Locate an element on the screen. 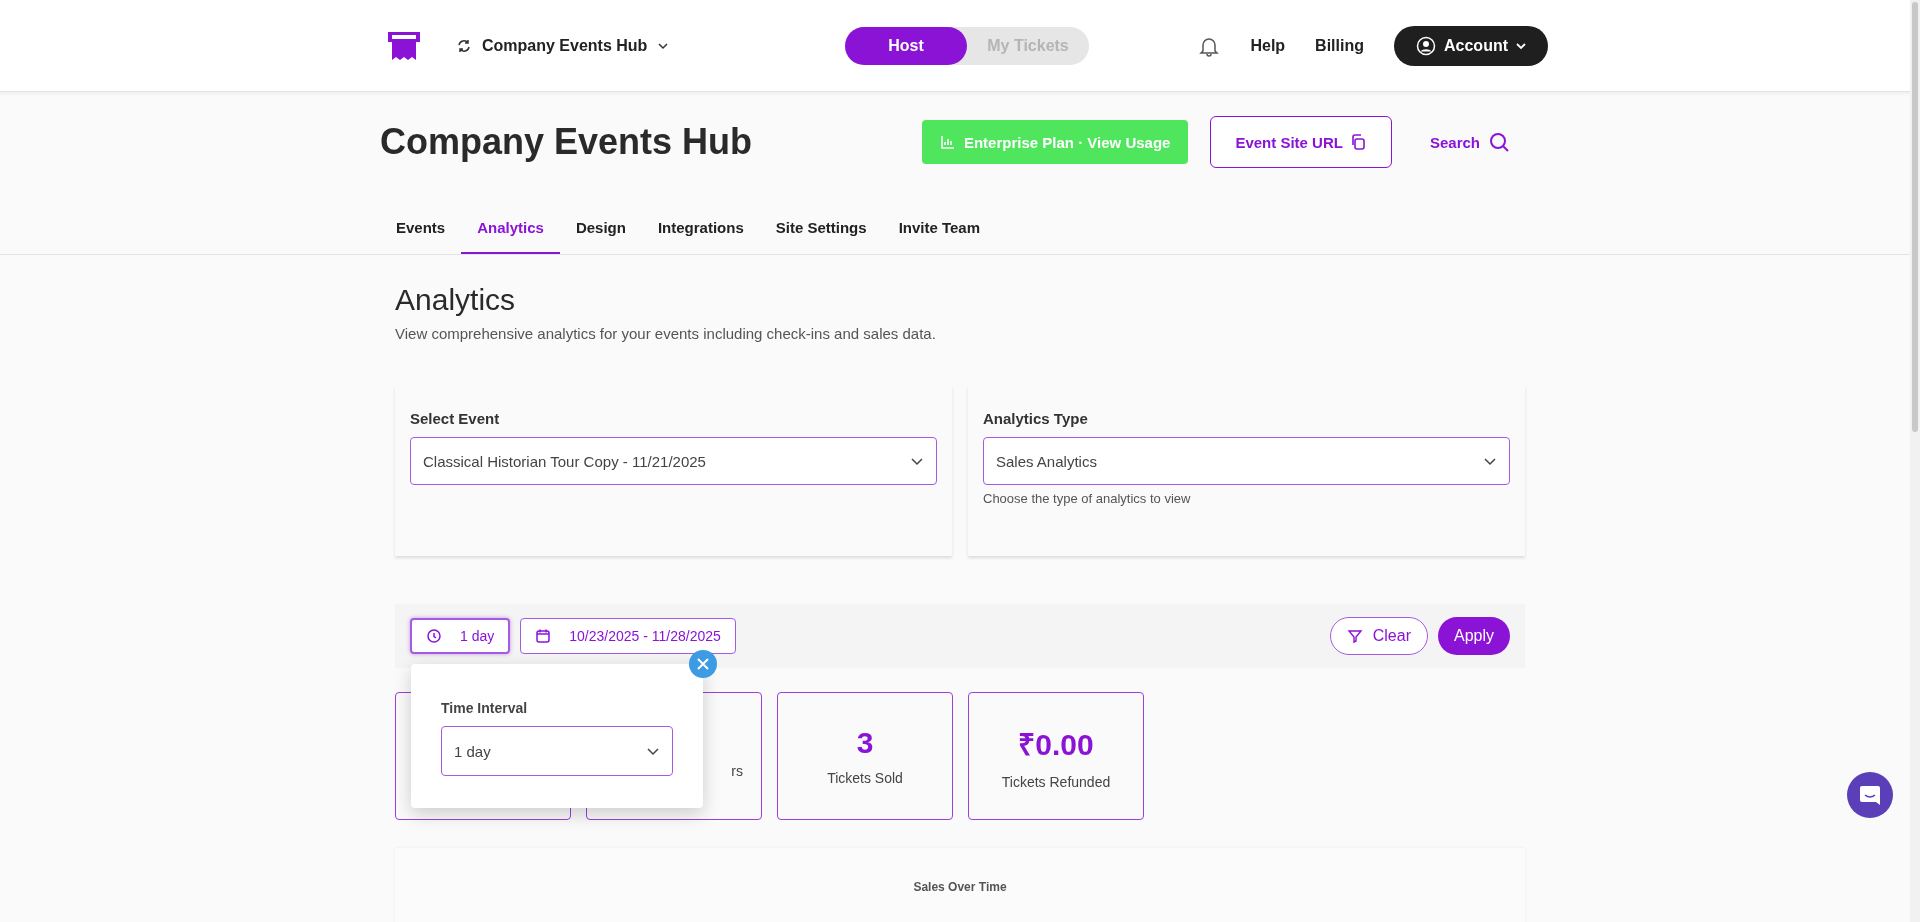  close-icon is located at coordinates (703, 664).